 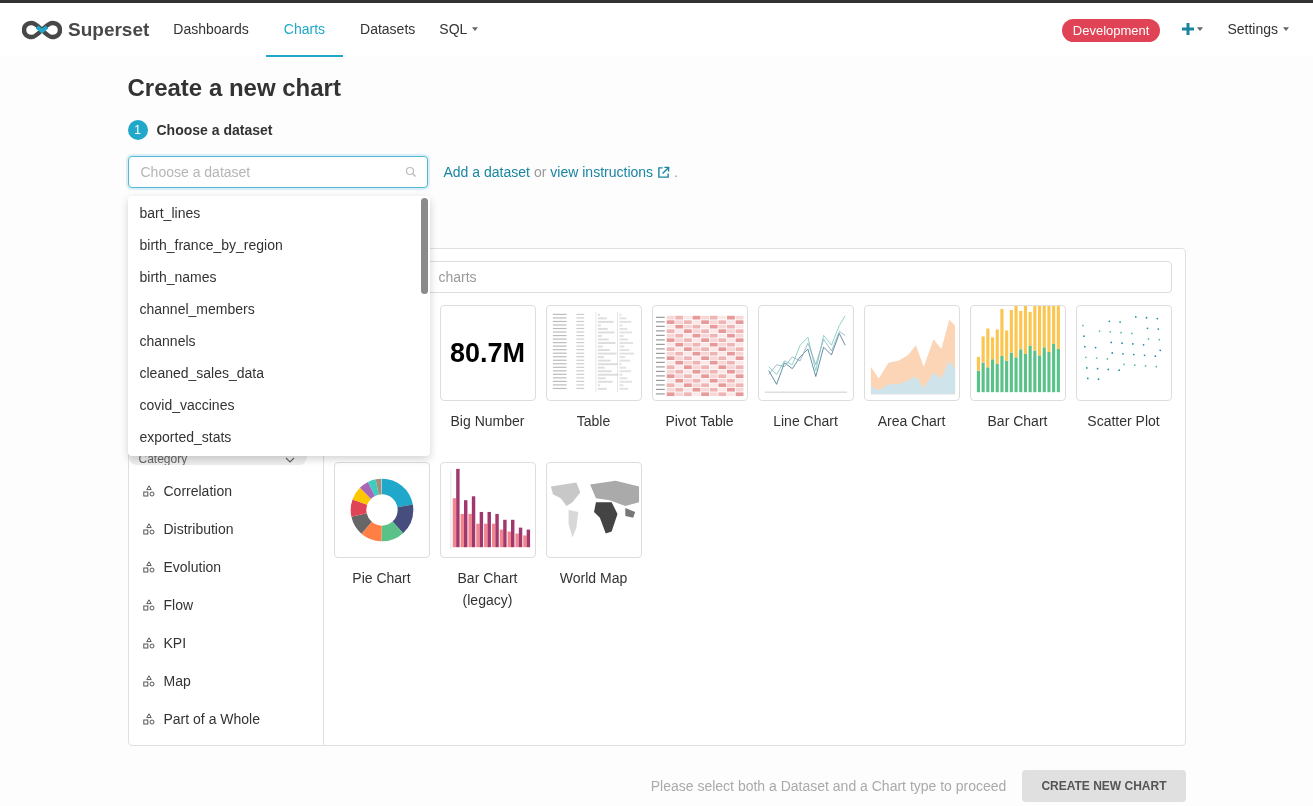 What do you see at coordinates (388, 30) in the screenshot?
I see `nav-tab: Datasets` at bounding box center [388, 30].